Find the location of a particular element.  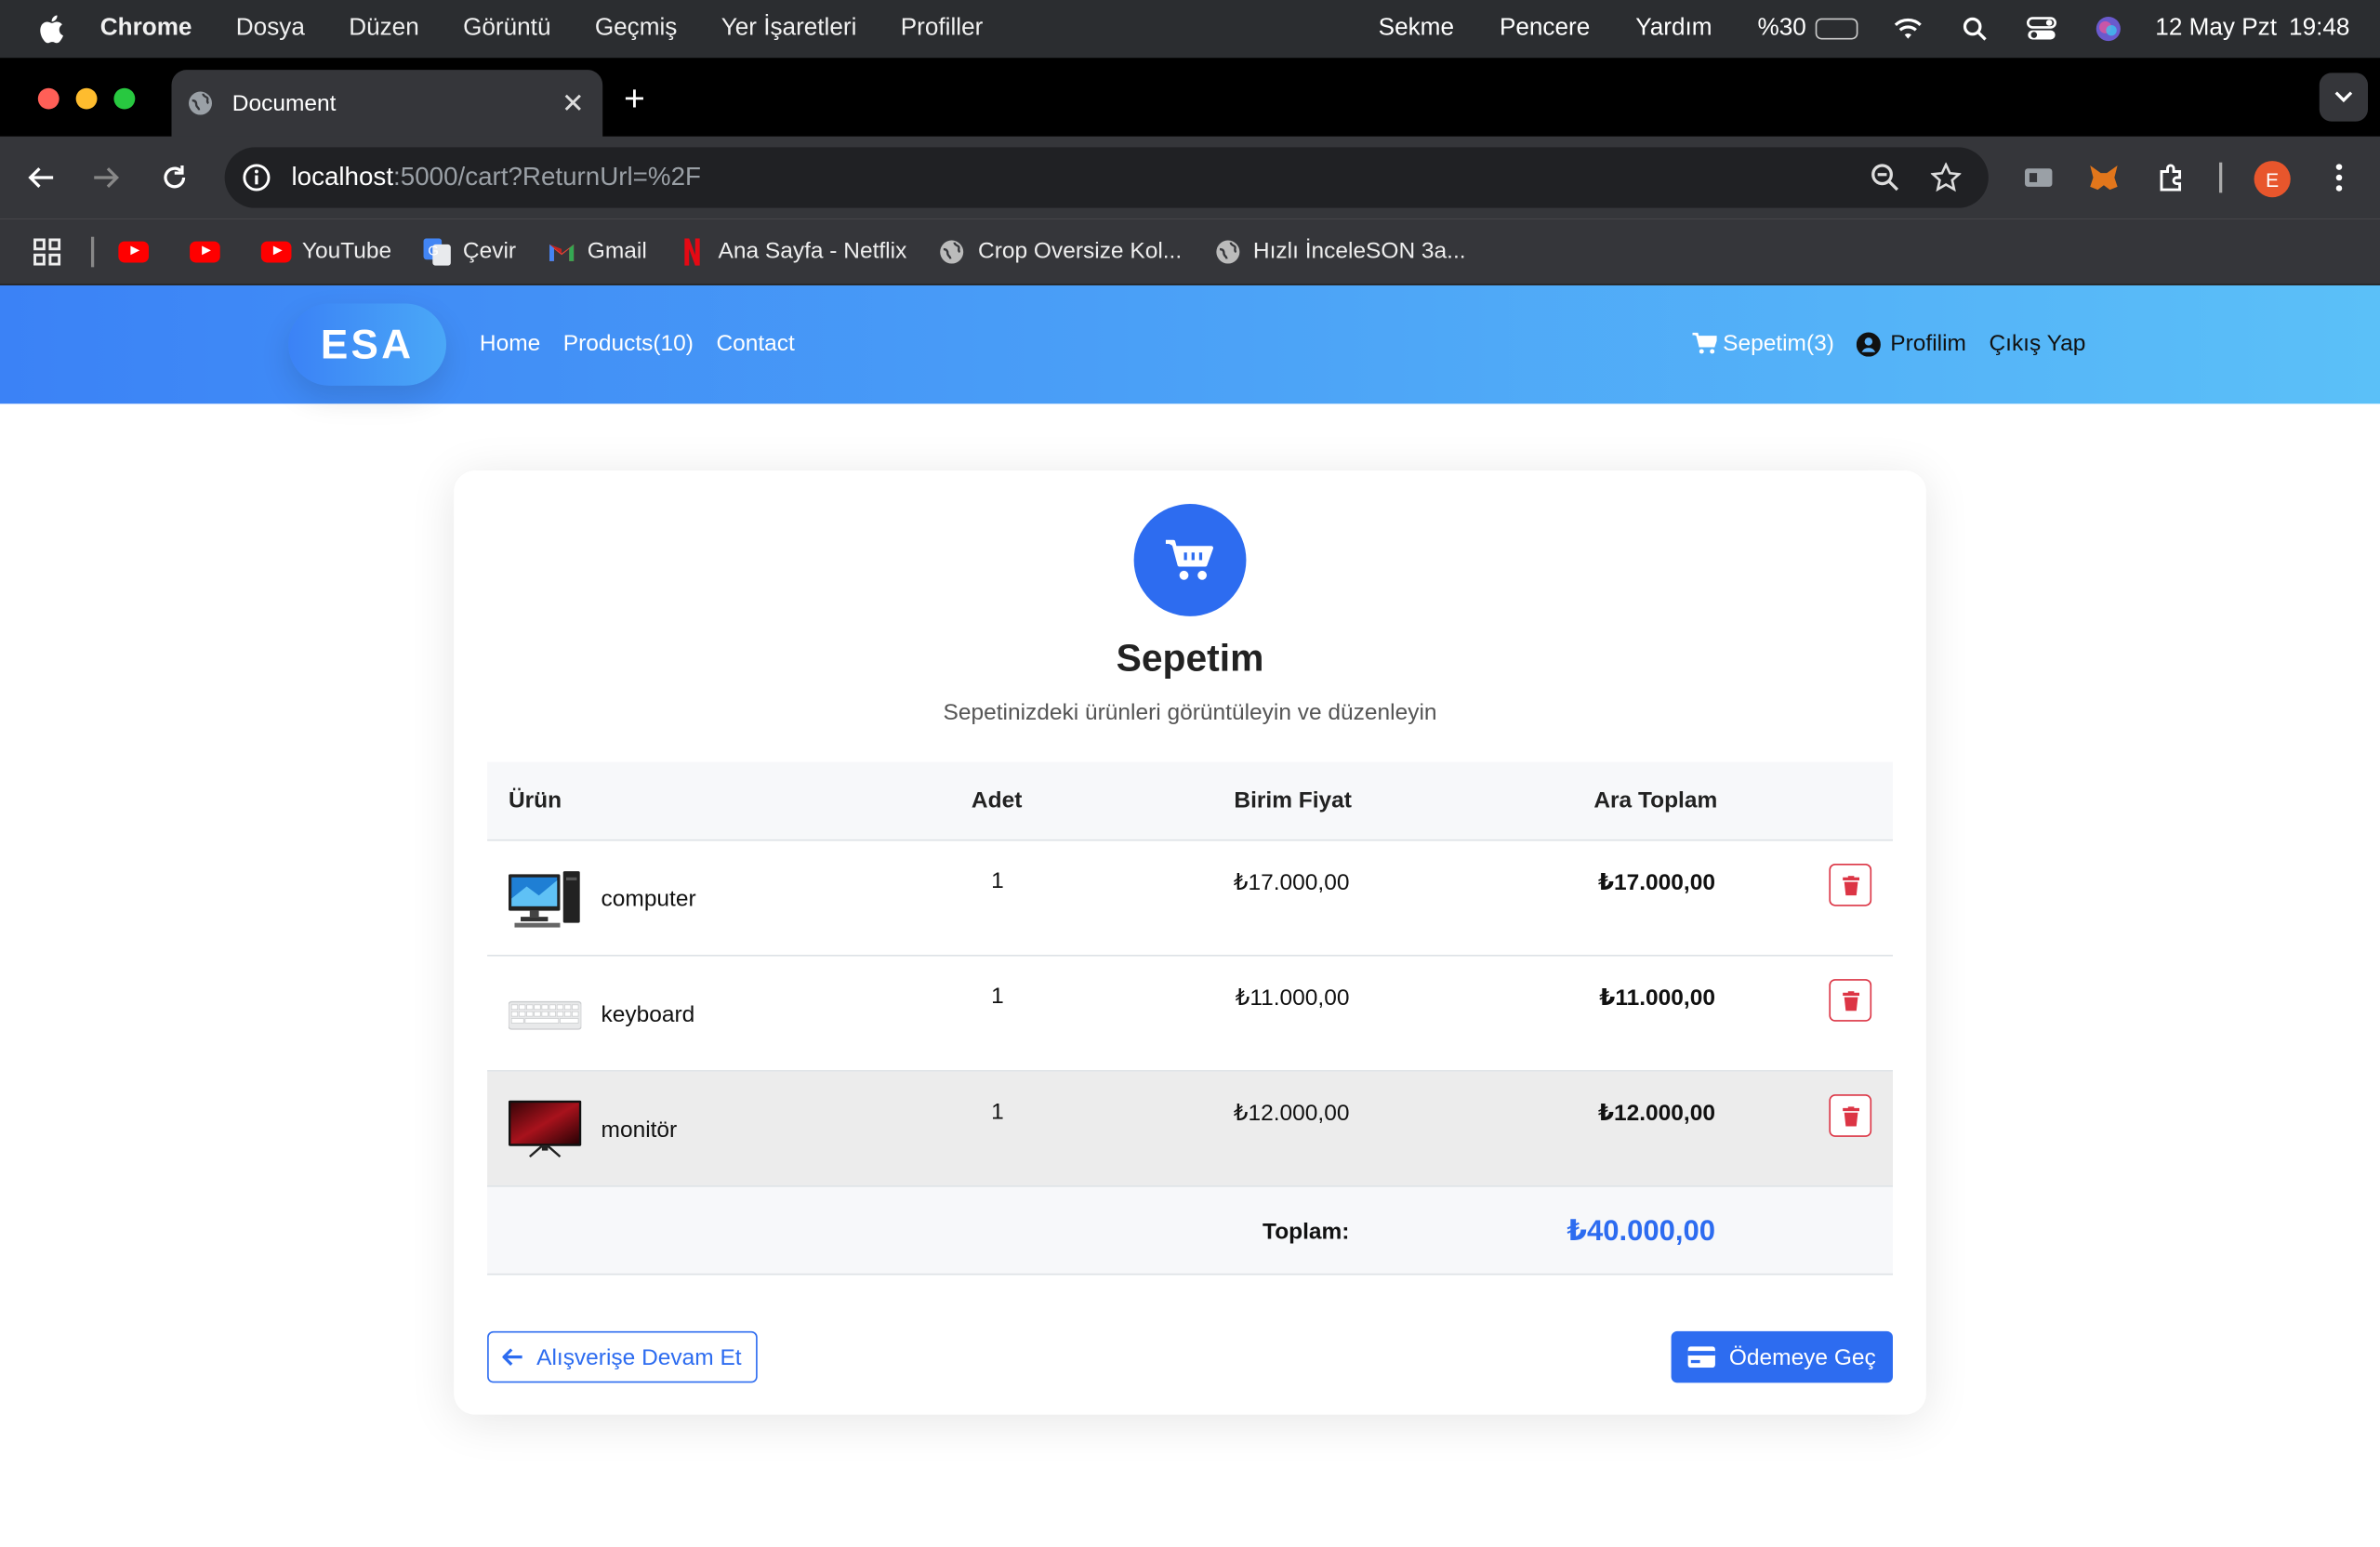

back-button is located at coordinates (40, 177).